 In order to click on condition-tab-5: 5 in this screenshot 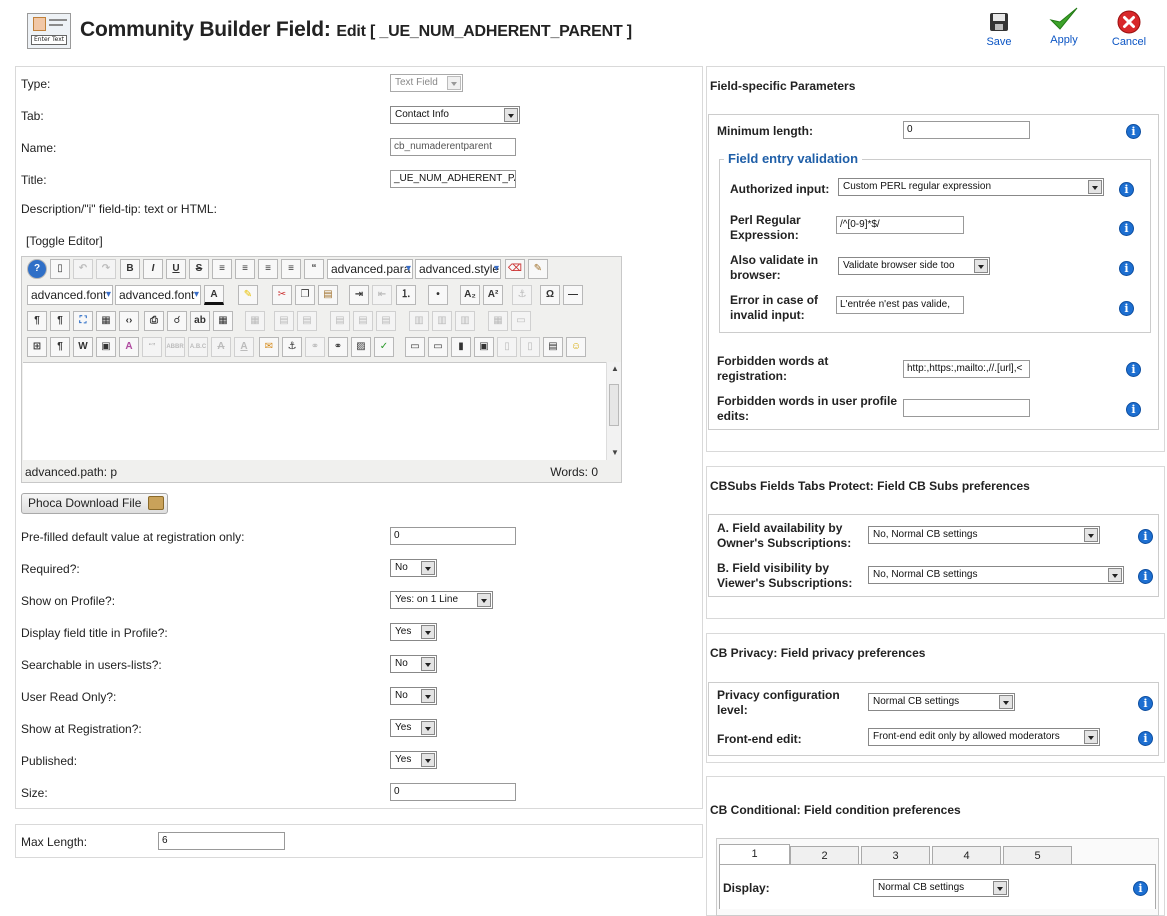, I will do `click(1037, 855)`.